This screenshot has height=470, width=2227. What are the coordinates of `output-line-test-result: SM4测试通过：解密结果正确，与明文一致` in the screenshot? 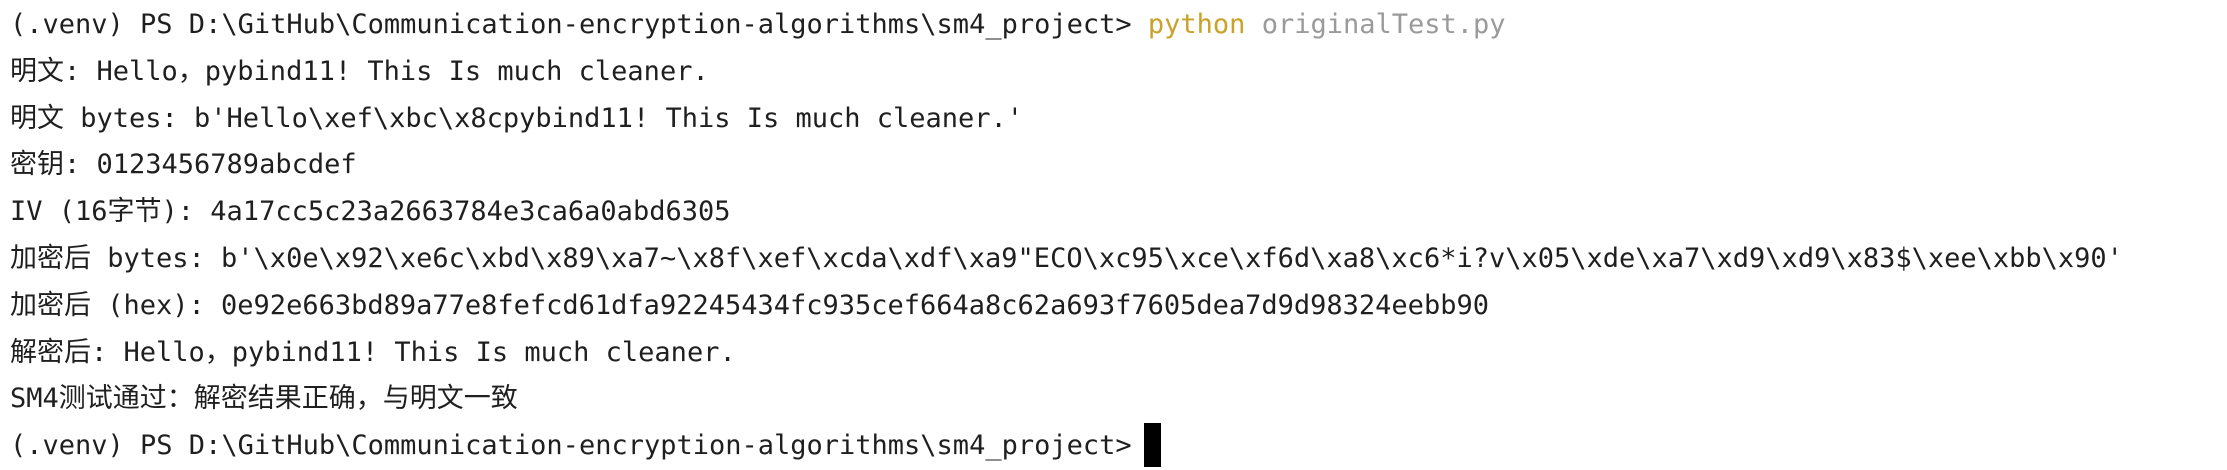 It's located at (264, 398).